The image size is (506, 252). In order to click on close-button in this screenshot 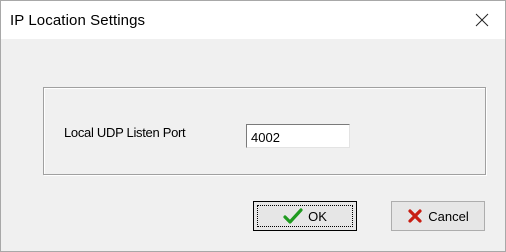, I will do `click(482, 20)`.